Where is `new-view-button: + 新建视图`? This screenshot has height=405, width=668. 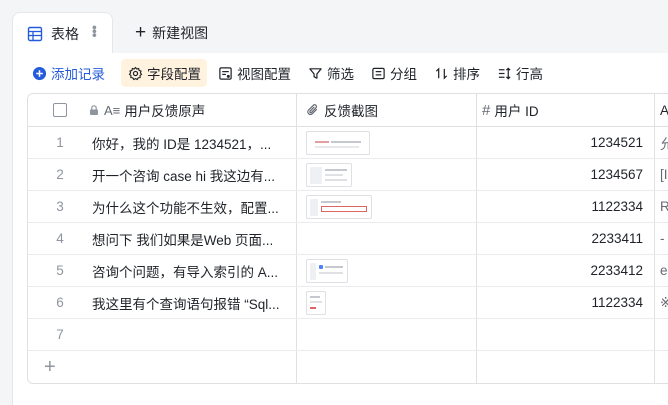 new-view-button: + 新建视图 is located at coordinates (160, 33).